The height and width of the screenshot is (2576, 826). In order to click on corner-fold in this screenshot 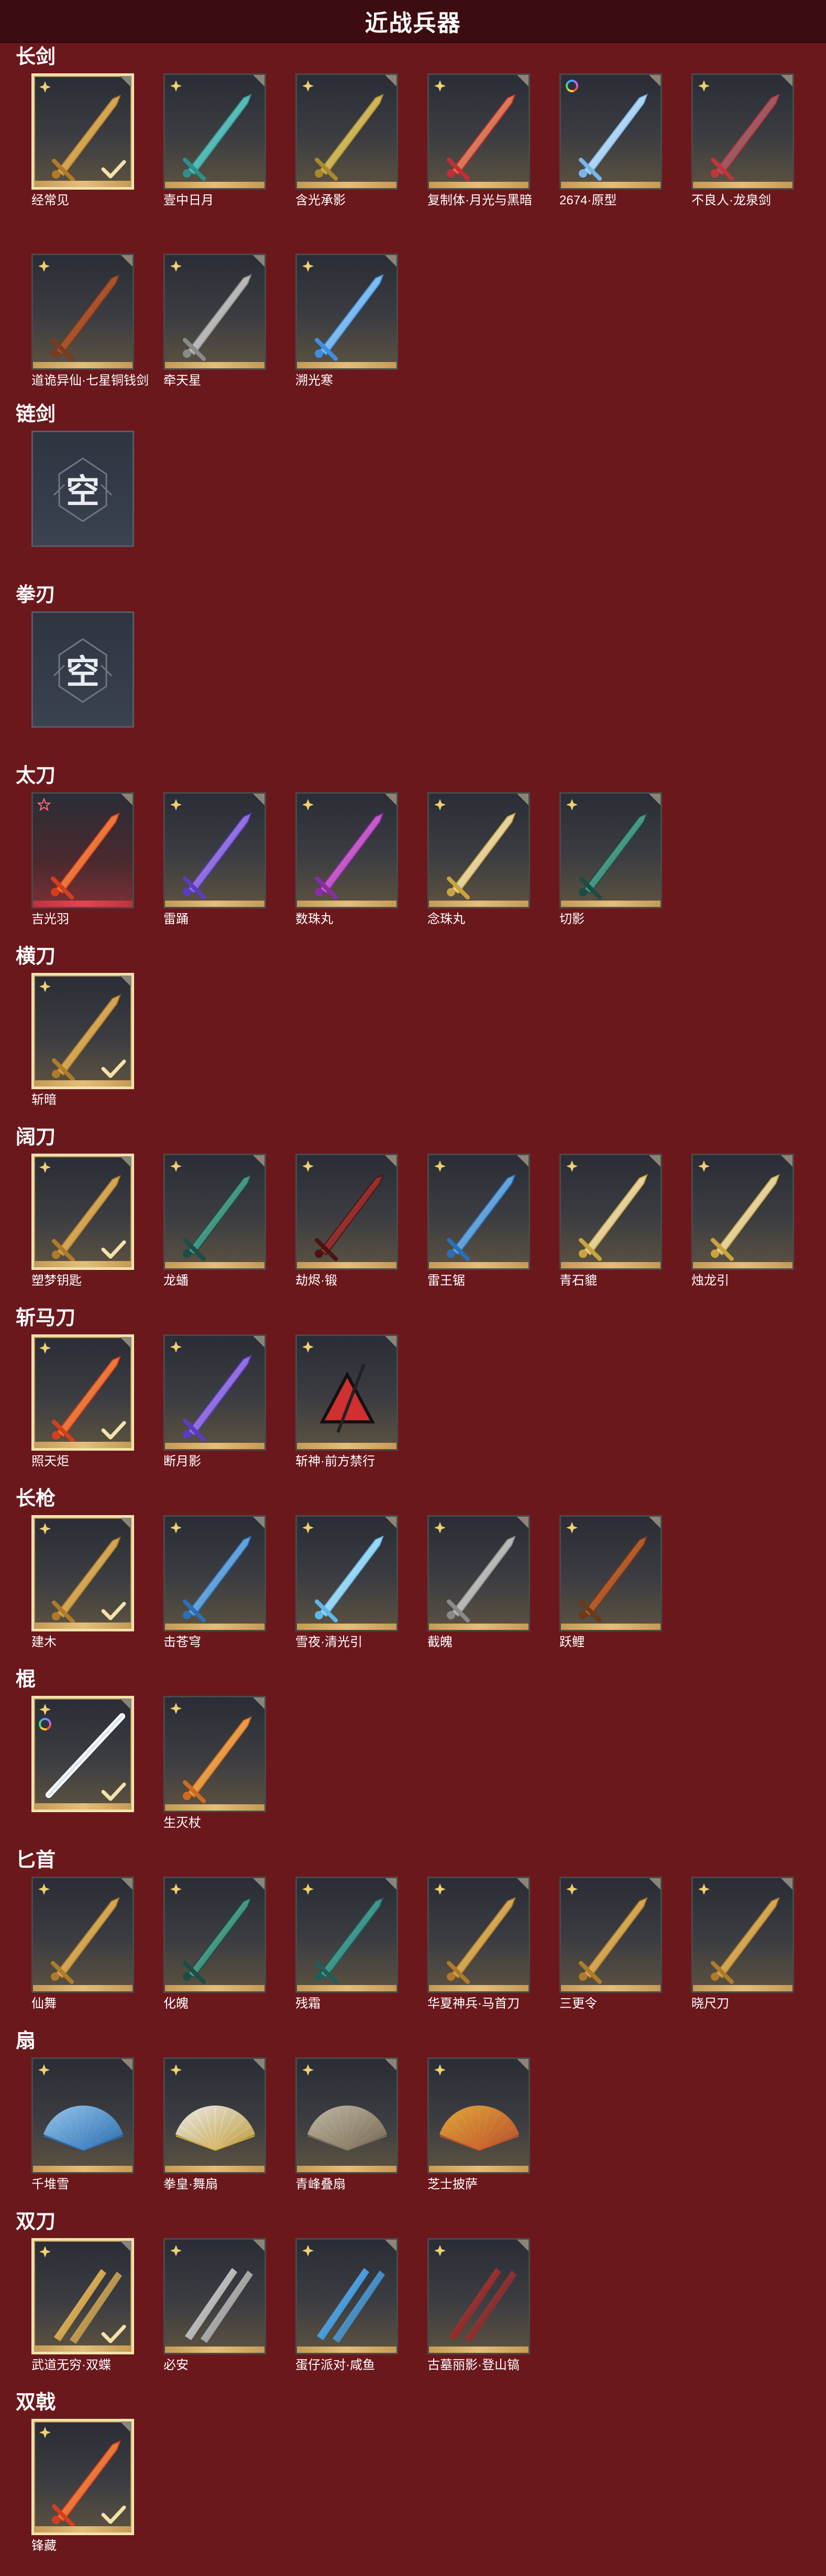, I will do `click(259, 80)`.